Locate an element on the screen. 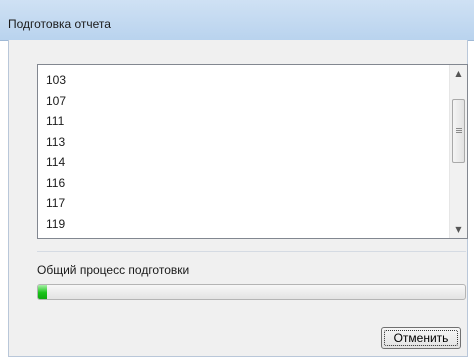  scroll-down-button: ▼ is located at coordinates (458, 229).